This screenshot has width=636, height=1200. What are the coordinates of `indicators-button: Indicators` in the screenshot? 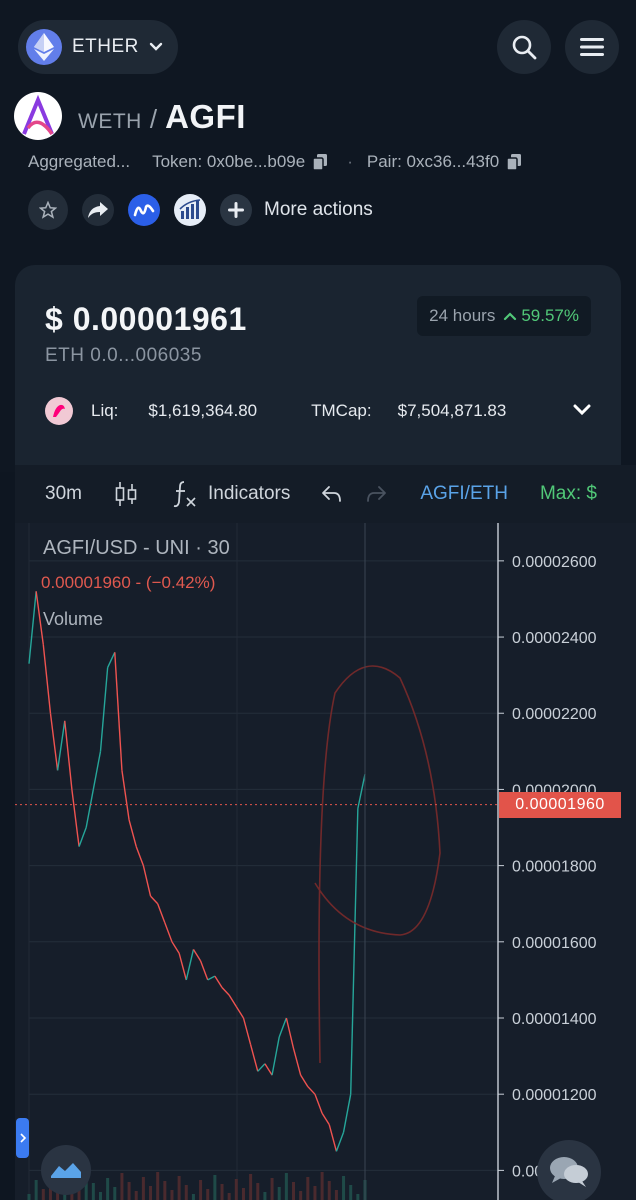 It's located at (231, 494).